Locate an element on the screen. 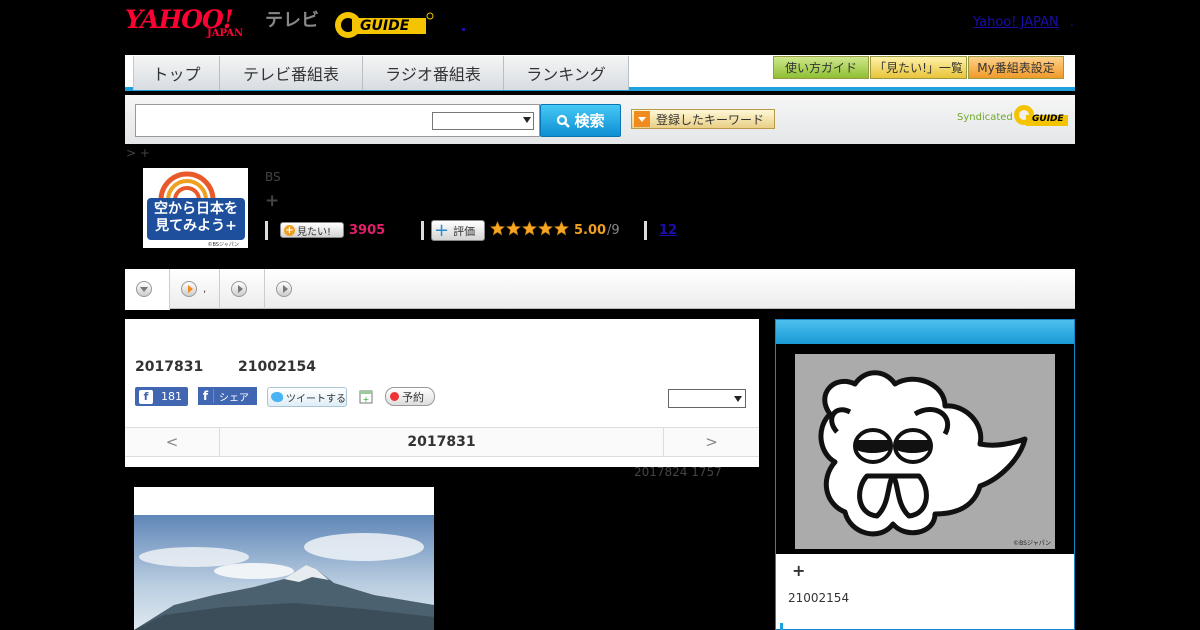 The image size is (1200, 630). sub-tab-2: , is located at coordinates (195, 289).